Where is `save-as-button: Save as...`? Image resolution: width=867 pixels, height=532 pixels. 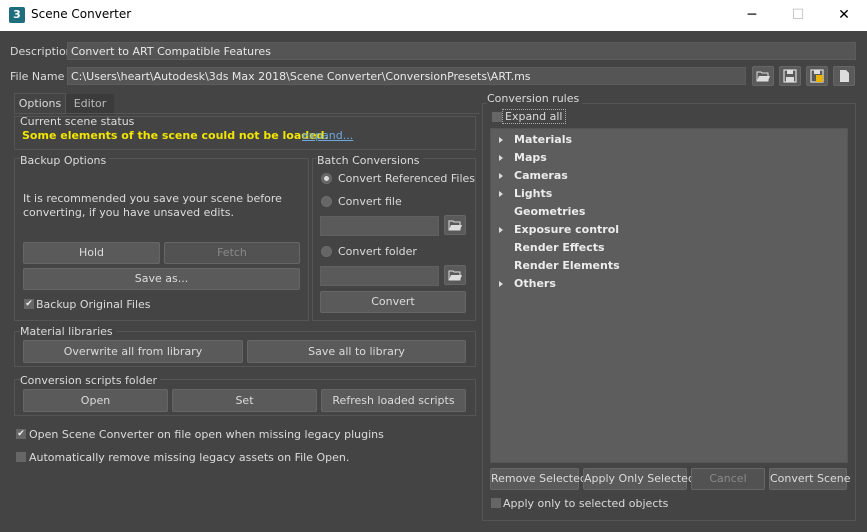 save-as-button: Save as... is located at coordinates (161, 279).